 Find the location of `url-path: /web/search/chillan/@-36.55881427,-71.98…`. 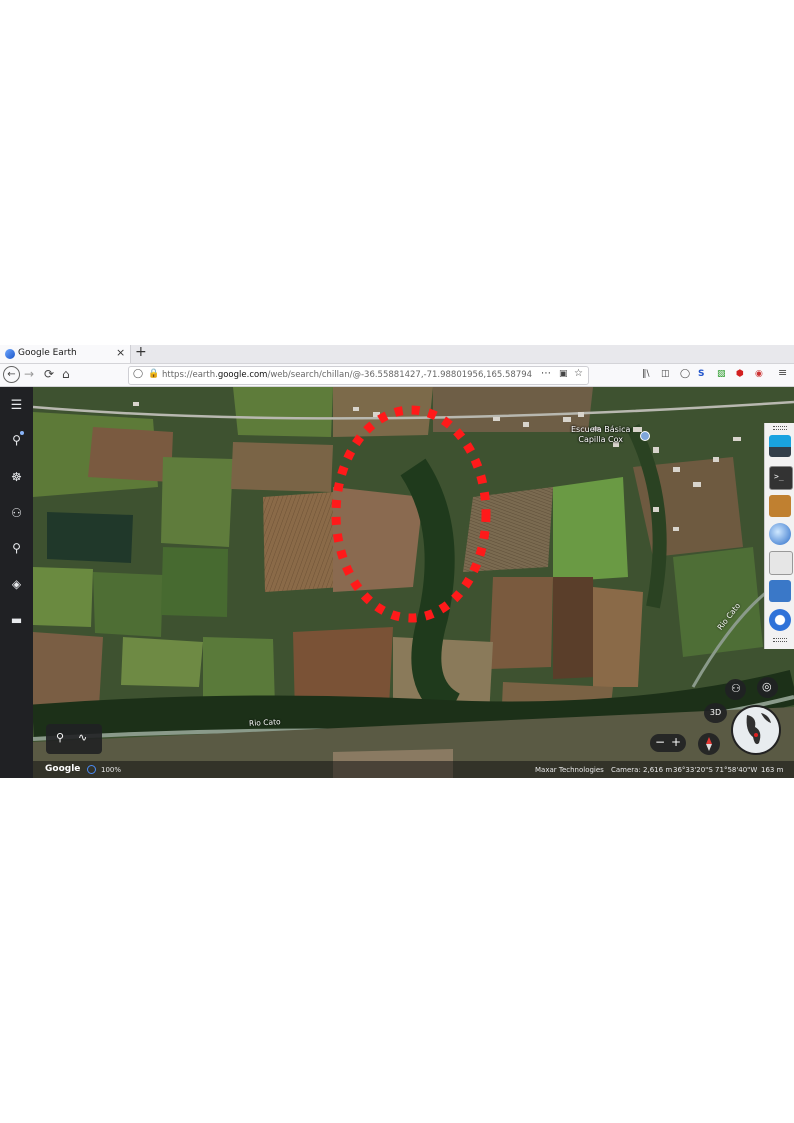

url-path: /web/search/chillan/@-36.55881427,-71.98… is located at coordinates (399, 375).